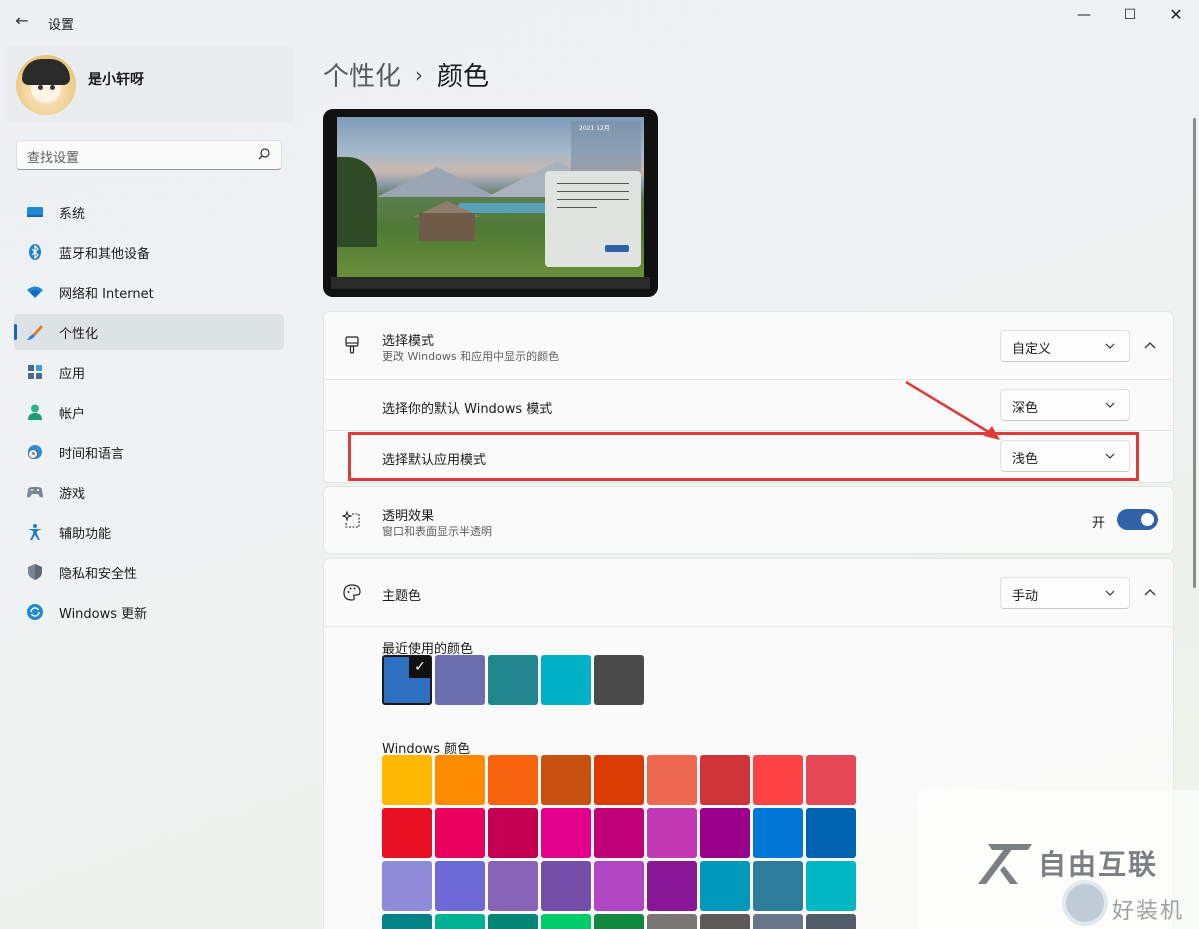 This screenshot has width=1199, height=929. I want to click on sidebar-item-accessibility: 辅助功能, so click(149, 532).